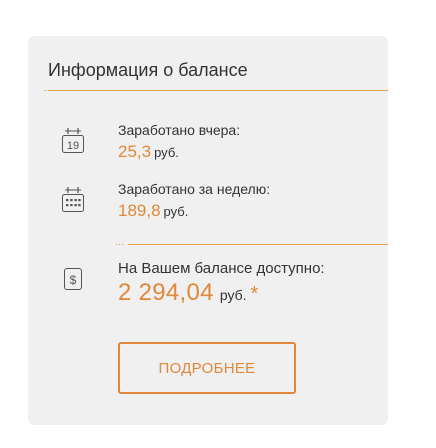  I want to click on available-balance-label: На Вашем балансе доступно:, so click(221, 268).